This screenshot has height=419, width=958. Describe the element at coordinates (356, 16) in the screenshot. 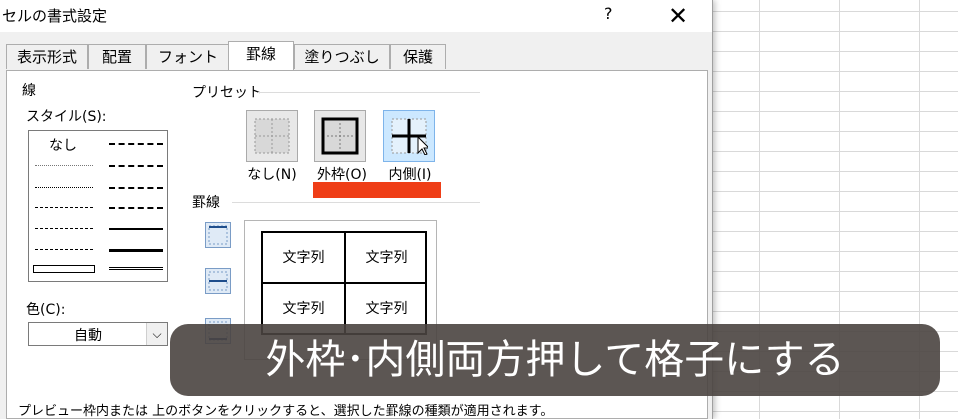

I see `dialog-titlebar: セルの書式設定 ? ✕` at that location.